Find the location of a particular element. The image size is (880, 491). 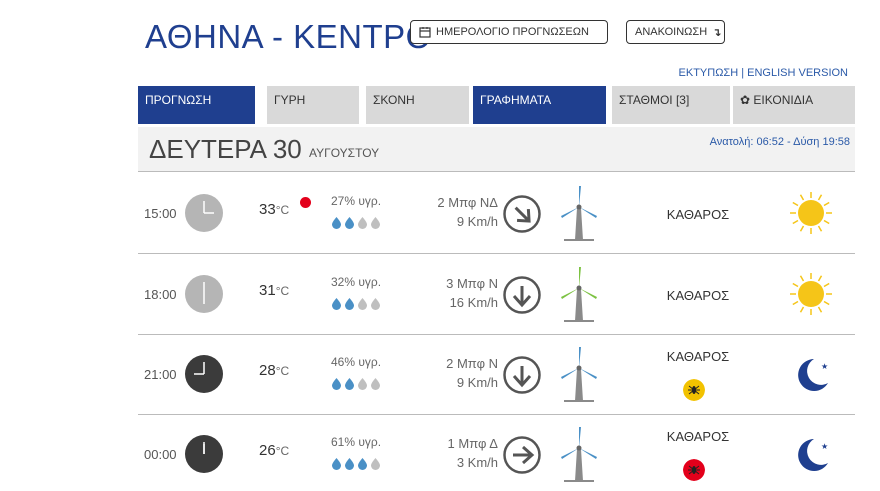

tab-forecast: ΠΡΟΓΝΩΣΗ is located at coordinates (196, 105).